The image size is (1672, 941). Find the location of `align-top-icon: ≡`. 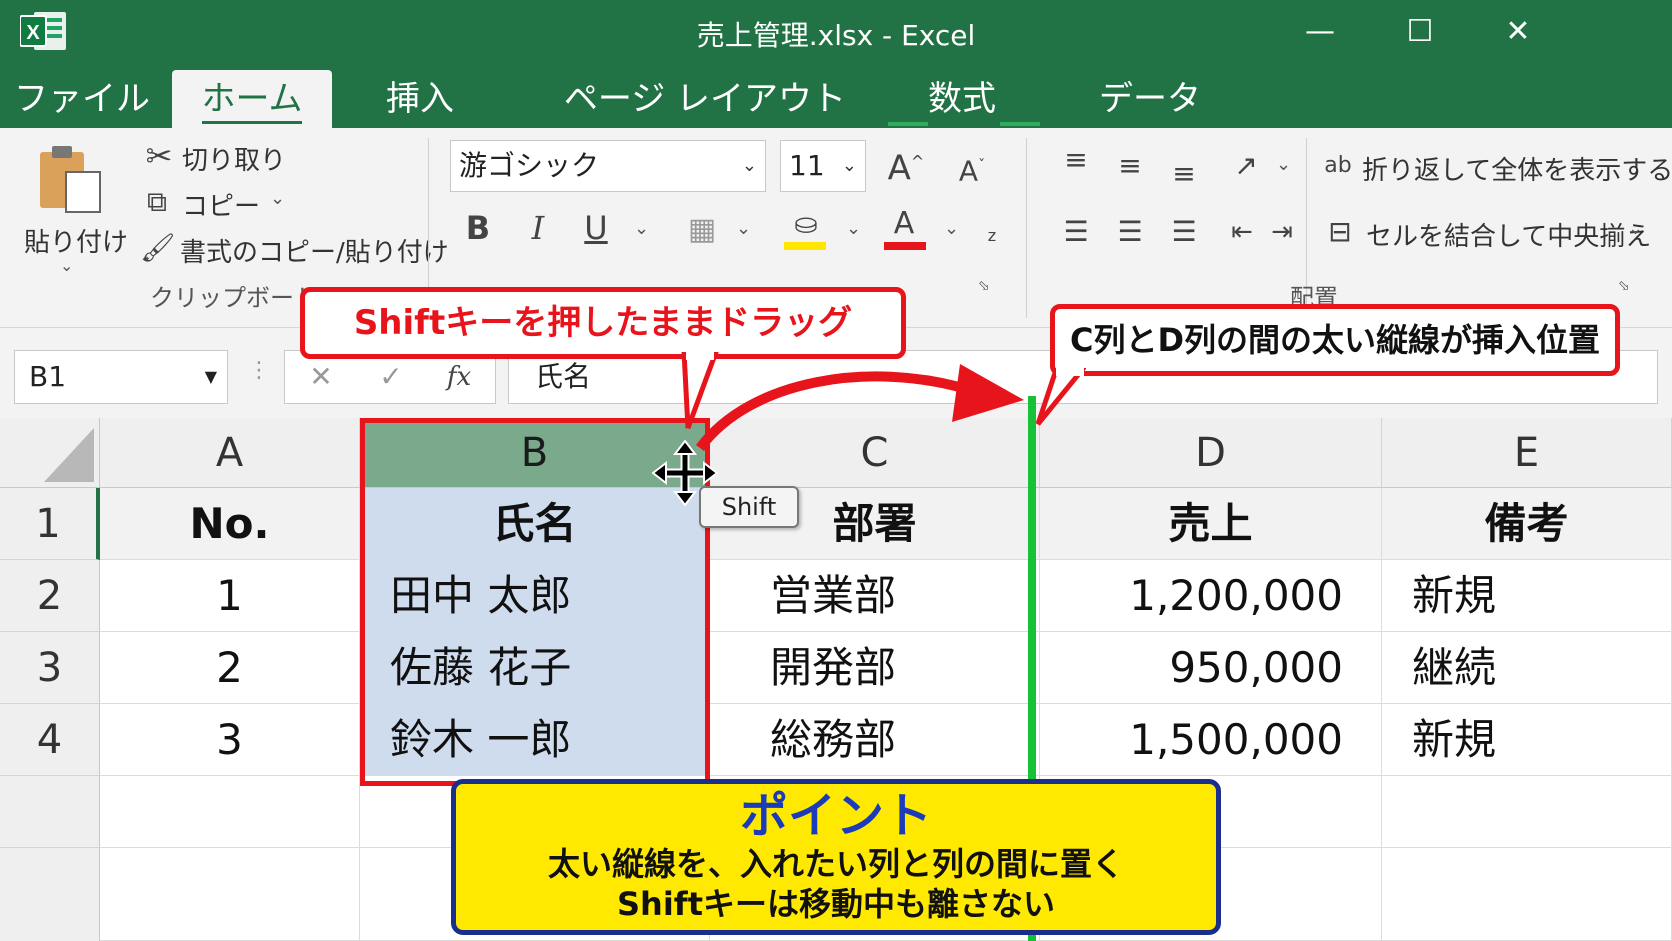

align-top-icon: ≡ is located at coordinates (1076, 160).